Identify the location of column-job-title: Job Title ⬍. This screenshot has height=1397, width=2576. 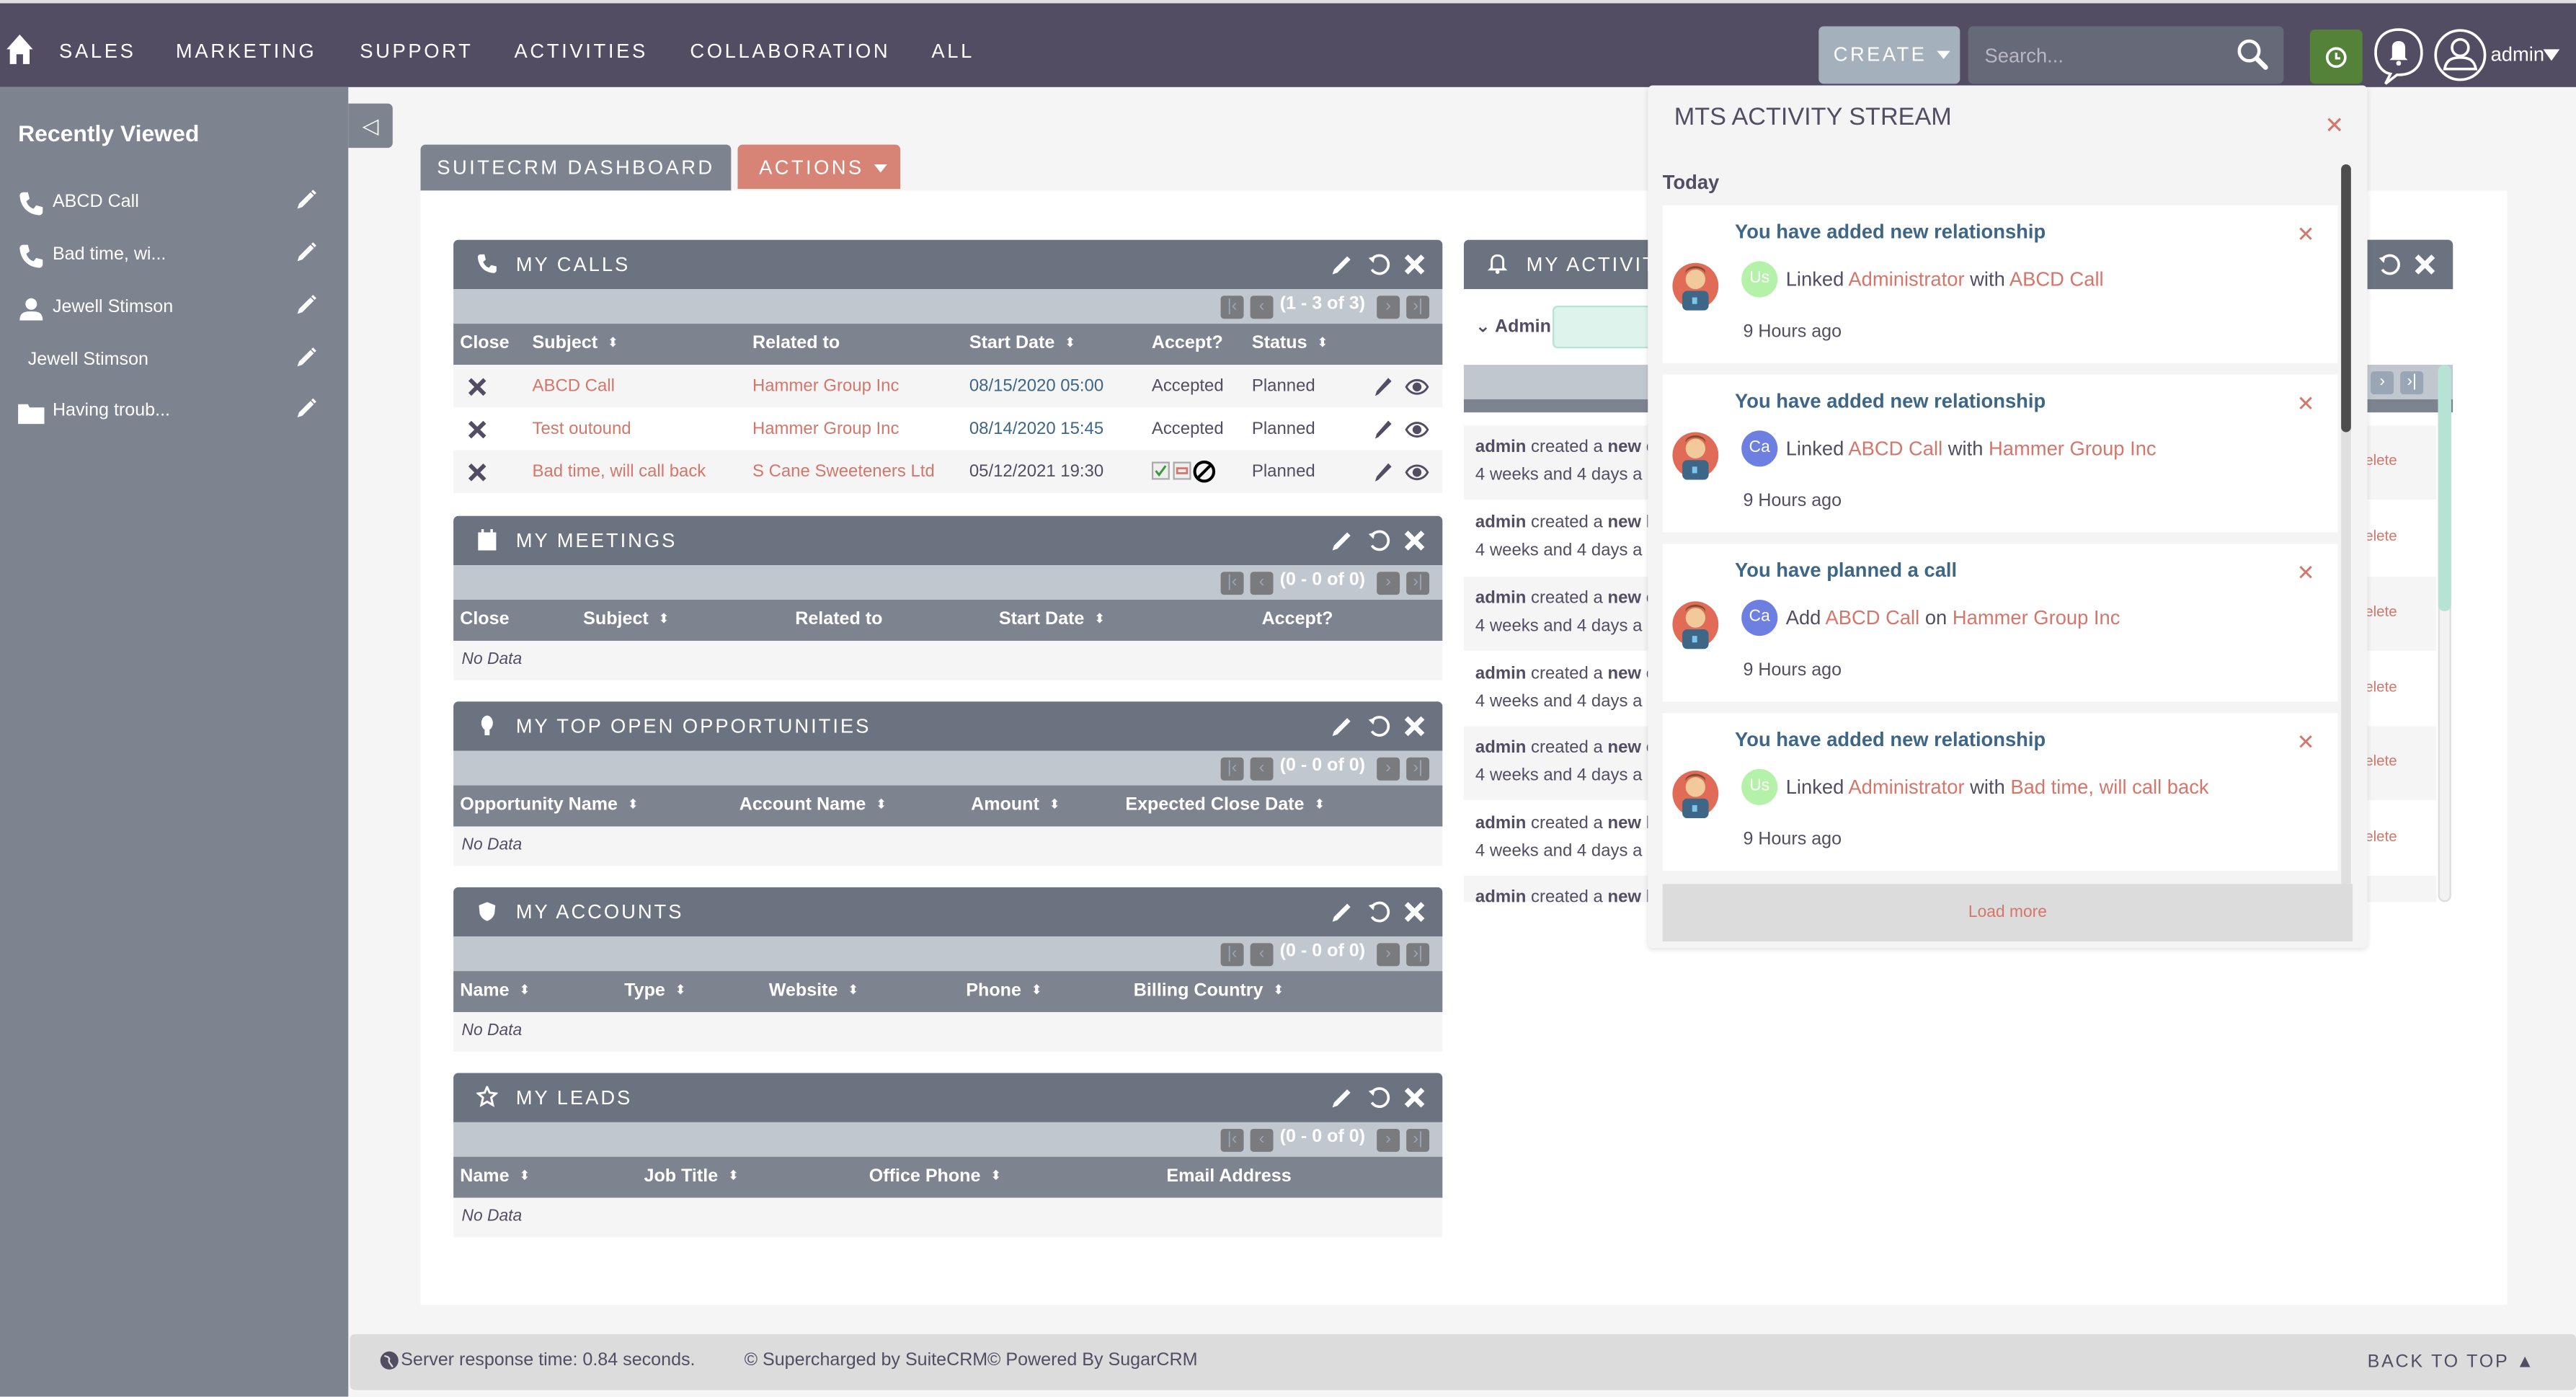
(692, 1176).